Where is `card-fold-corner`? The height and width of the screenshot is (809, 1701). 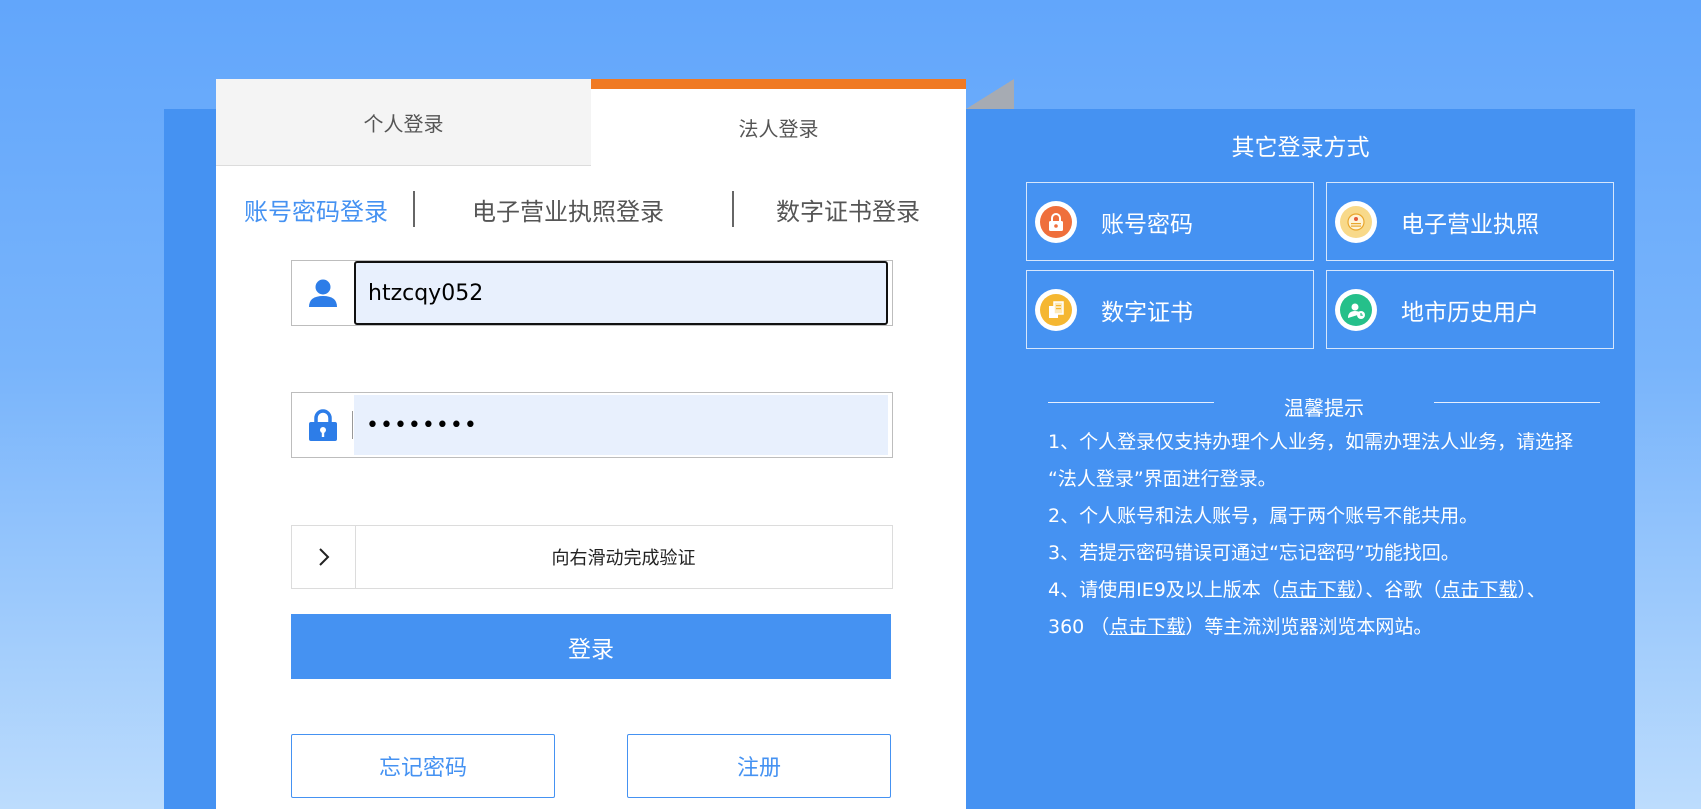 card-fold-corner is located at coordinates (990, 94).